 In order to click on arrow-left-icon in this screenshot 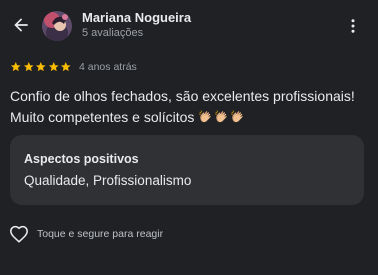, I will do `click(21, 25)`.